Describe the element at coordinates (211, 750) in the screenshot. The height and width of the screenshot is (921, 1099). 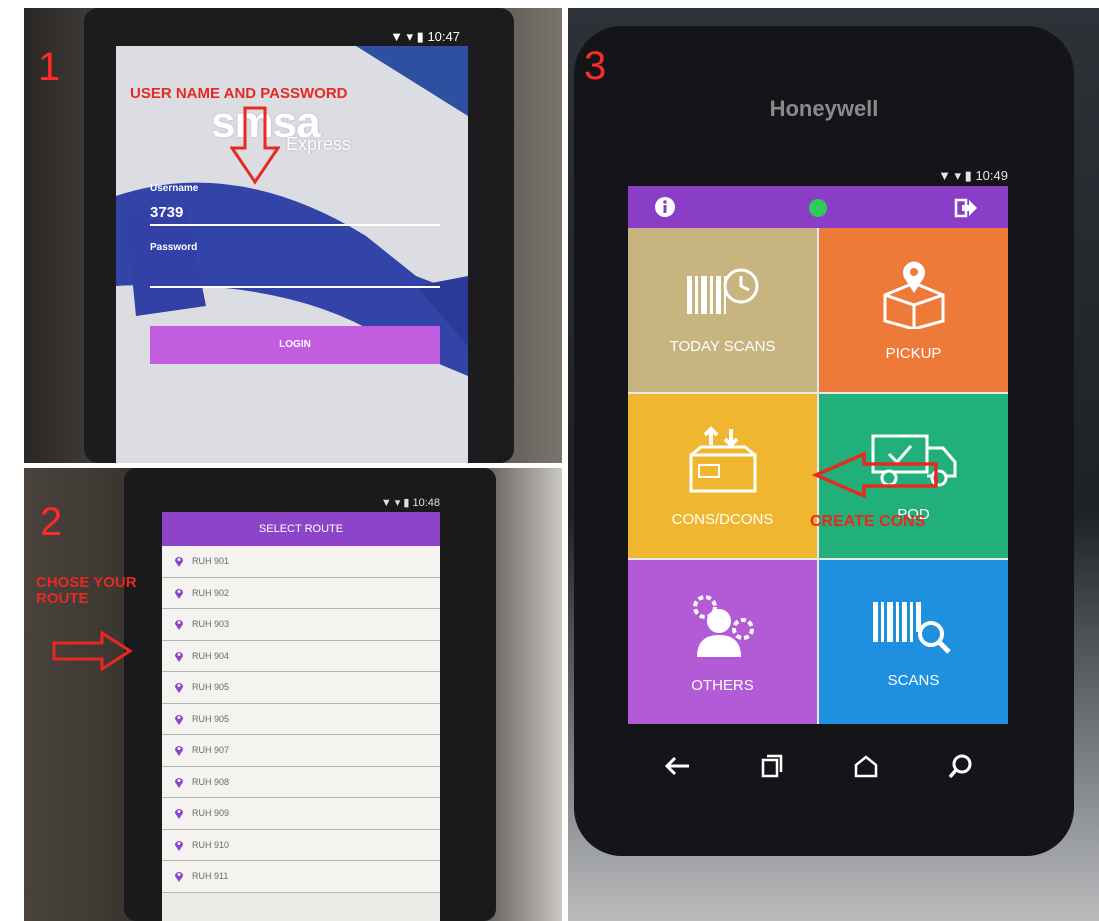
I see `route-label: RUH 907` at that location.